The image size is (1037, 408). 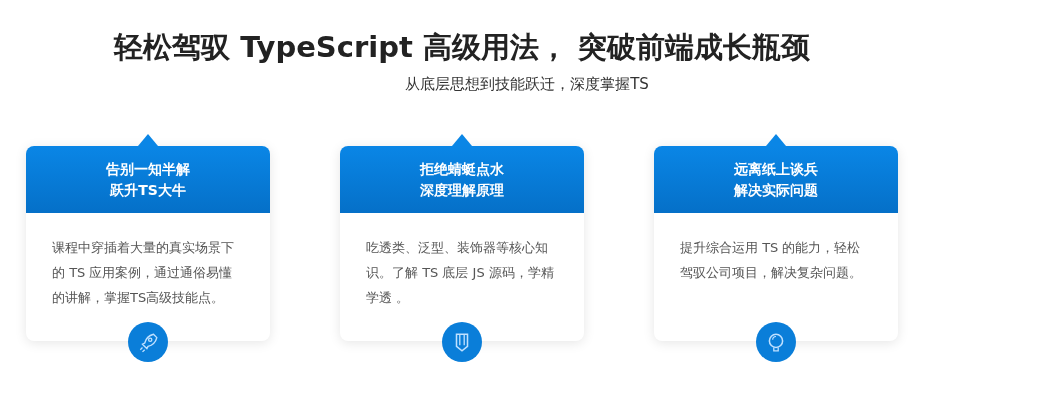 What do you see at coordinates (148, 169) in the screenshot?
I see `card-title: 告别一知半解` at bounding box center [148, 169].